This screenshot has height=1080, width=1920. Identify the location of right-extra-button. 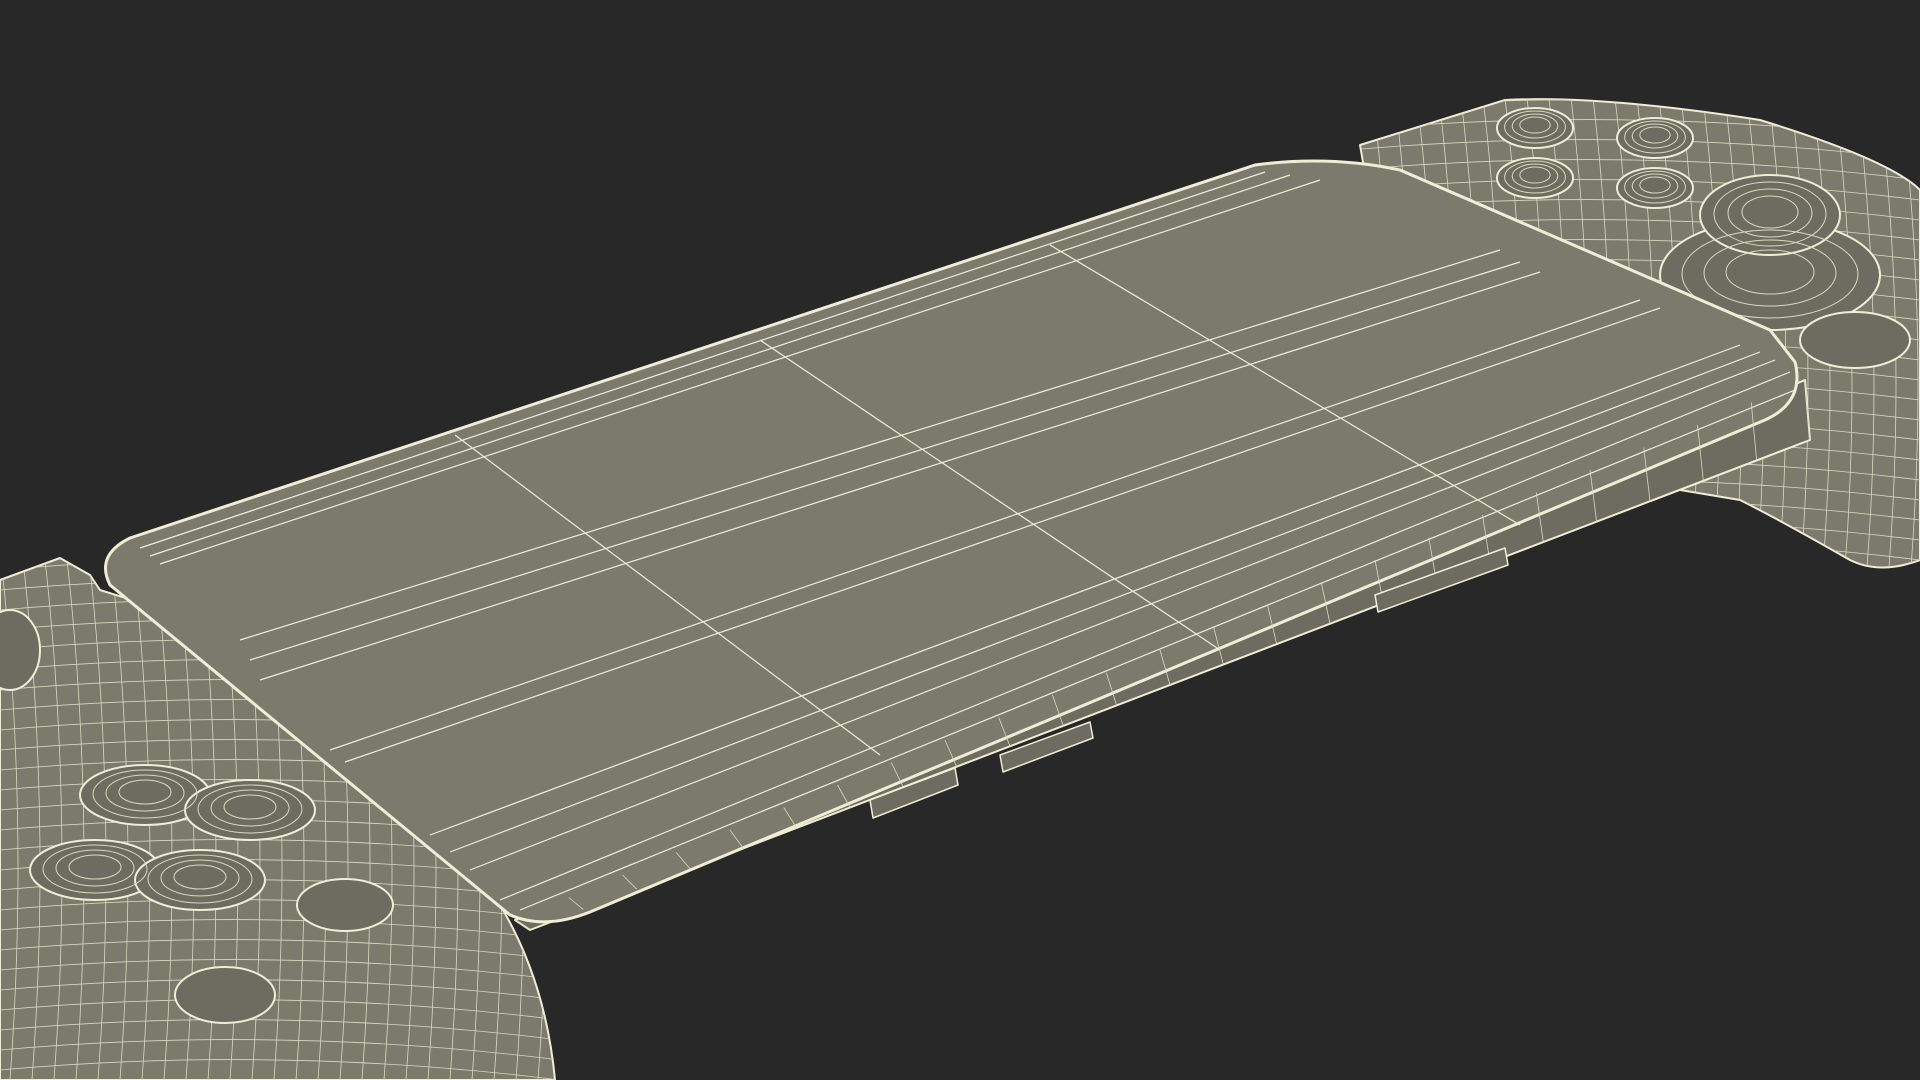
(1855, 340).